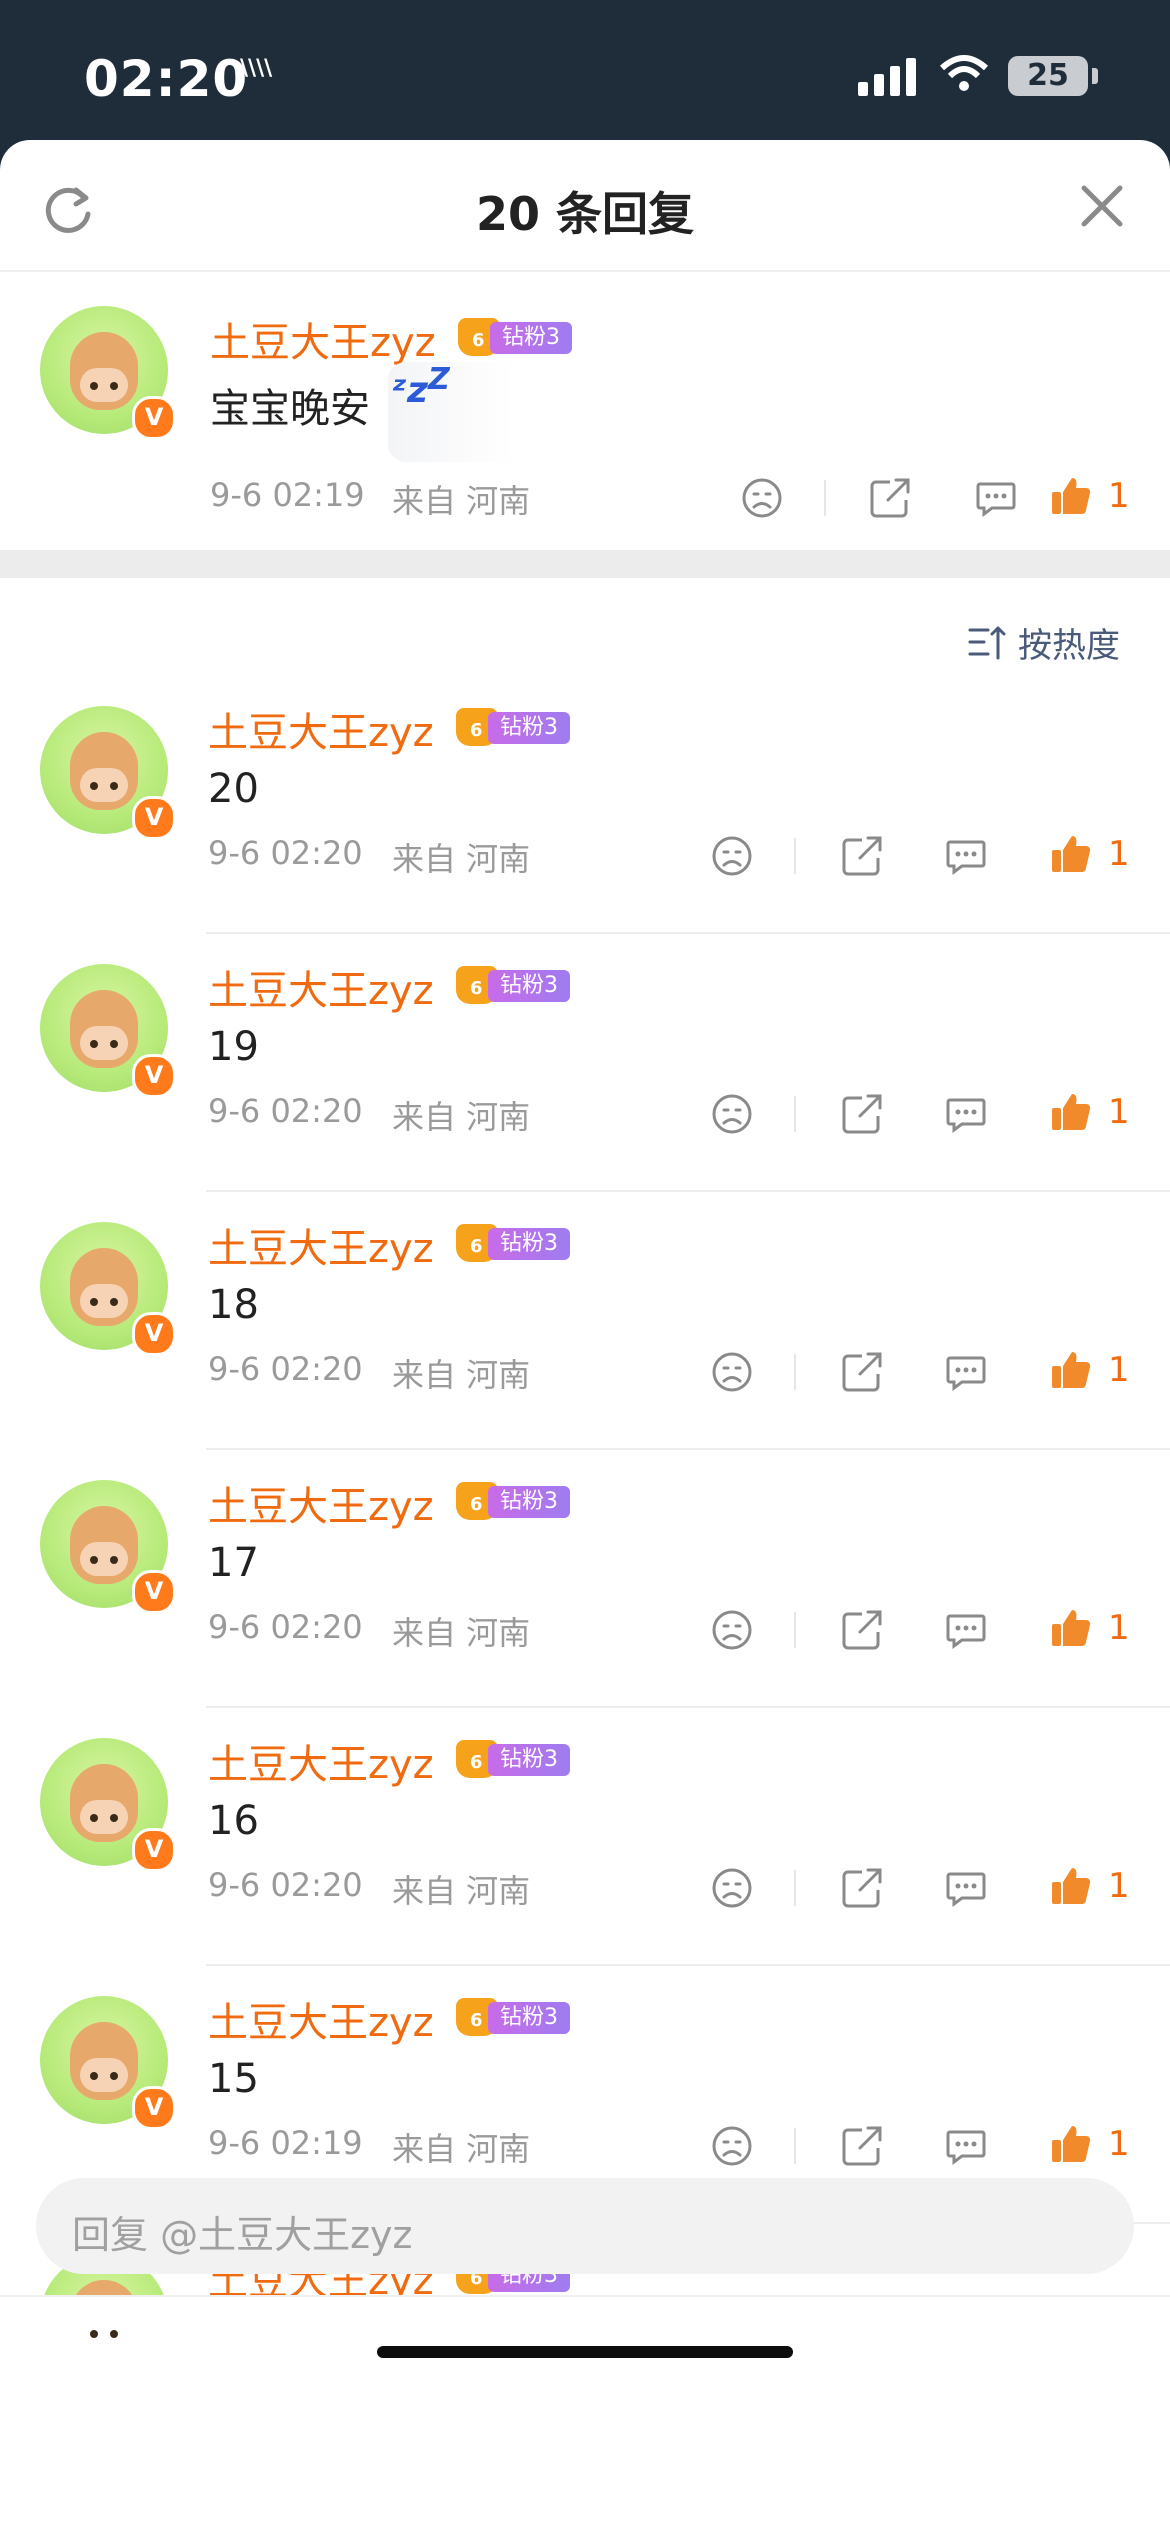 This screenshot has width=1170, height=2532. What do you see at coordinates (323, 339) in the screenshot?
I see `comment-author: 土豆大王zyz` at bounding box center [323, 339].